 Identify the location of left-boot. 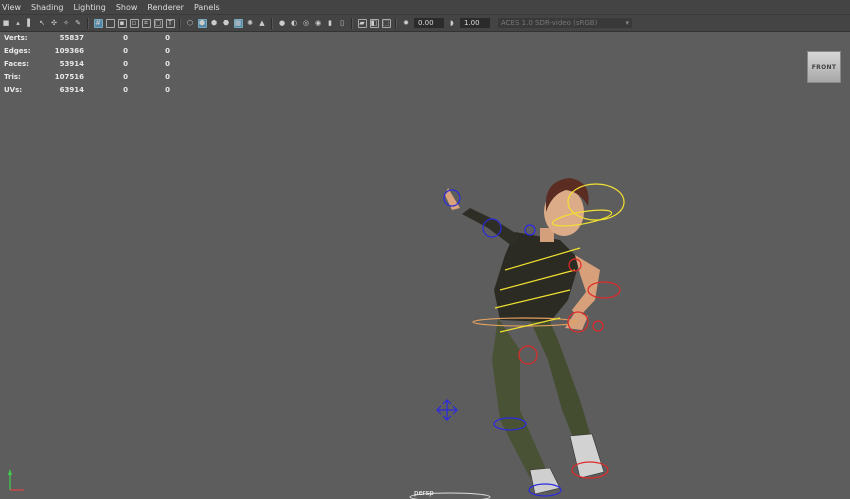
(545, 481).